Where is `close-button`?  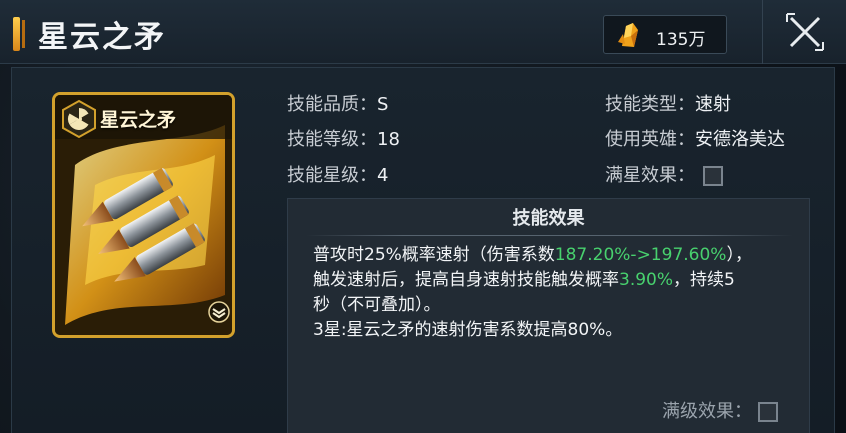
close-button is located at coordinates (804, 32).